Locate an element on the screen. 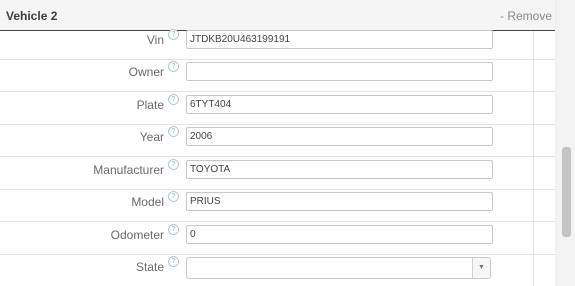  model-label: Model is located at coordinates (147, 202).